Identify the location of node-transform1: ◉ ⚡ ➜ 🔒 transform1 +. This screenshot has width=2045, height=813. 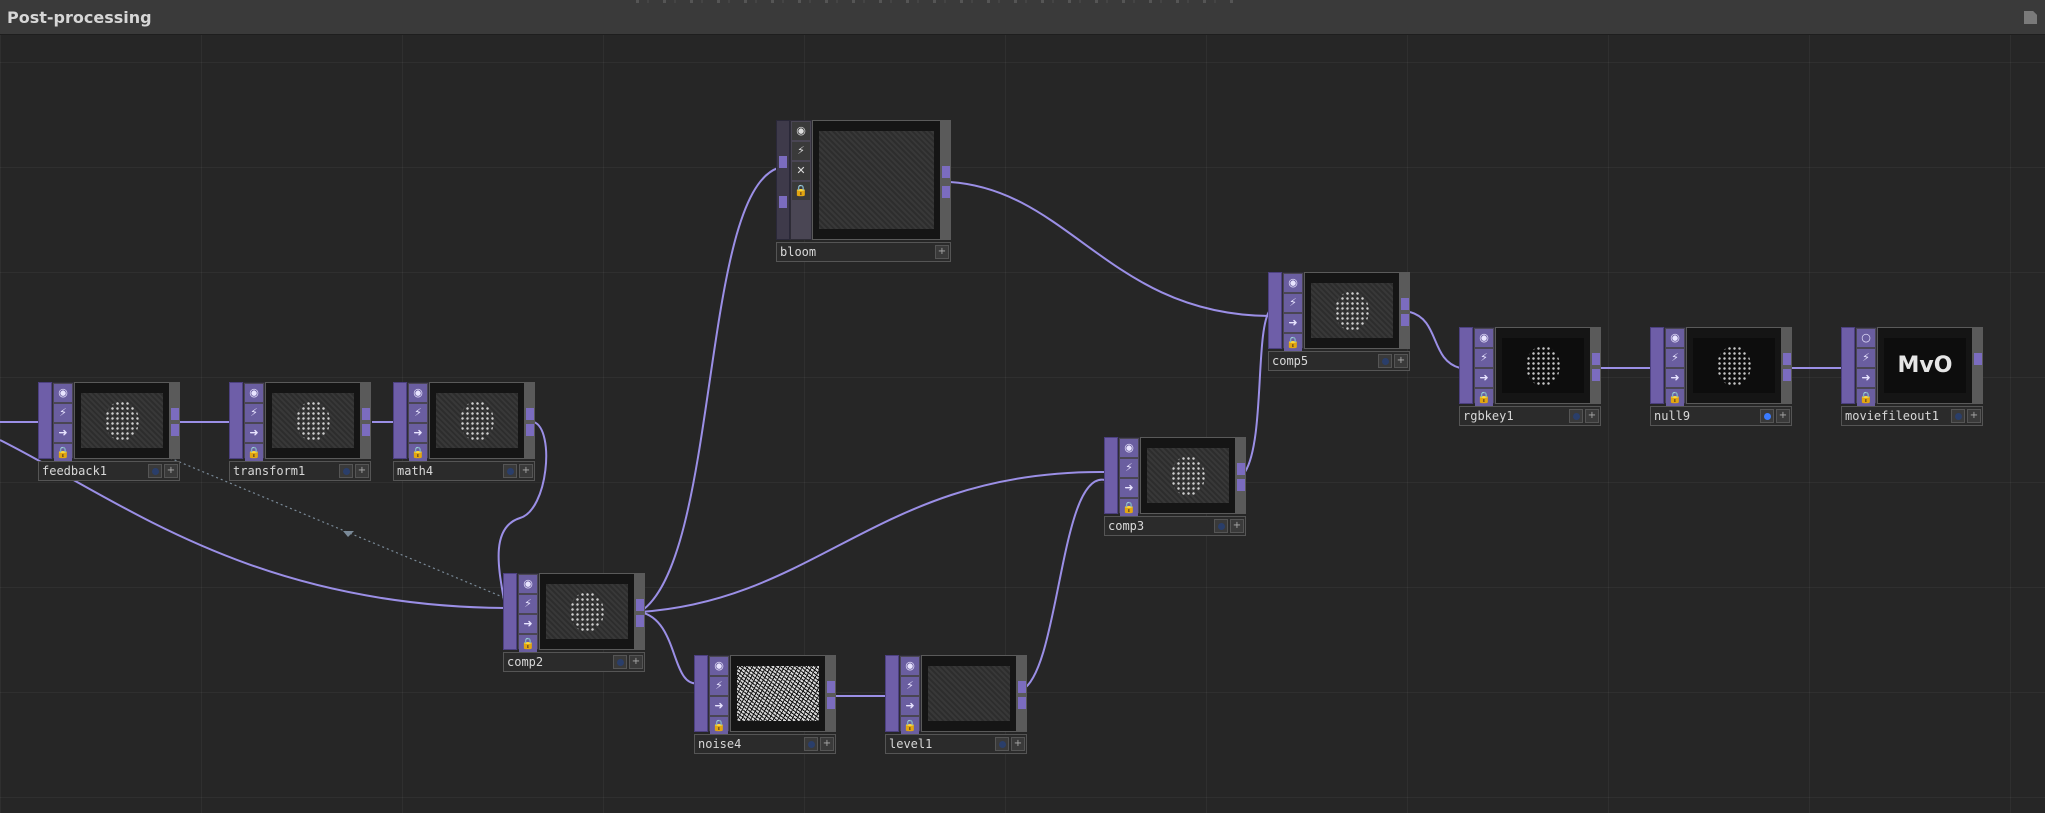
(300, 431).